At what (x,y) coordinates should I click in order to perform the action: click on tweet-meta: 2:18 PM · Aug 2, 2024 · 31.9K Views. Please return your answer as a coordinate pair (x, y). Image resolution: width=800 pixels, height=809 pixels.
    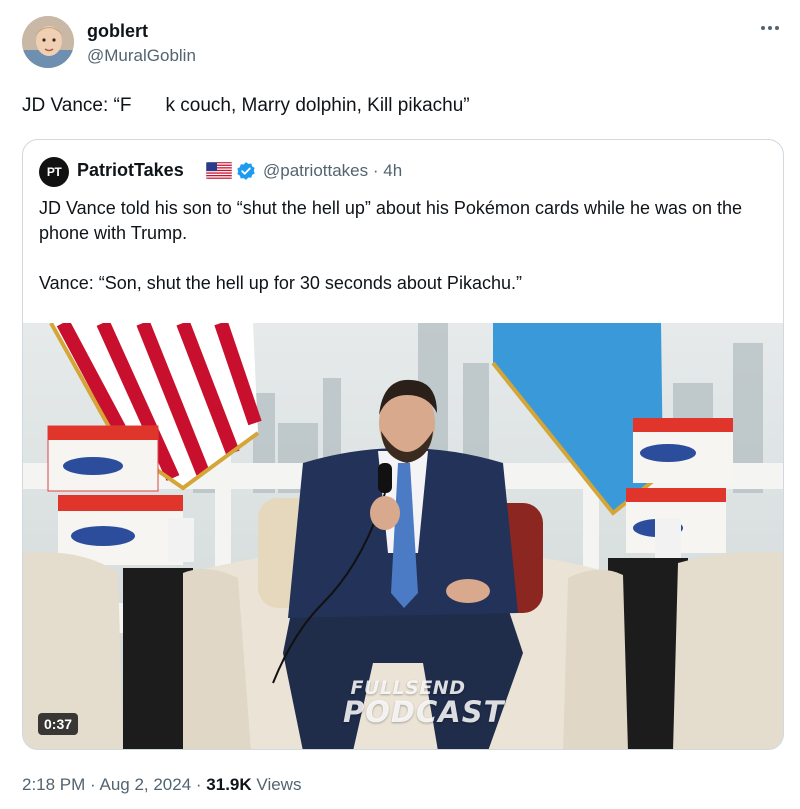
    Looking at the image, I should click on (162, 784).